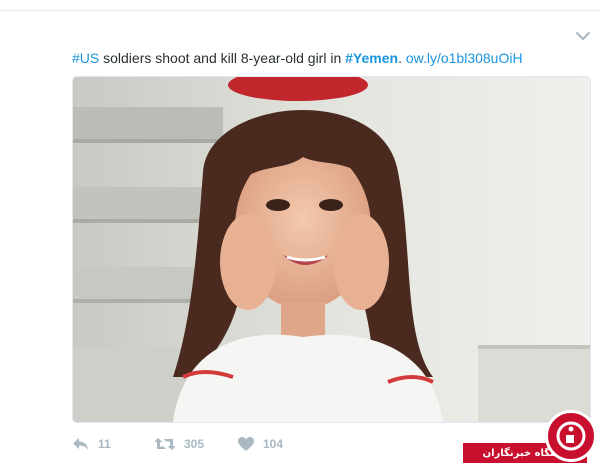 The height and width of the screenshot is (464, 600). I want to click on news-agency-logo, so click(571, 436).